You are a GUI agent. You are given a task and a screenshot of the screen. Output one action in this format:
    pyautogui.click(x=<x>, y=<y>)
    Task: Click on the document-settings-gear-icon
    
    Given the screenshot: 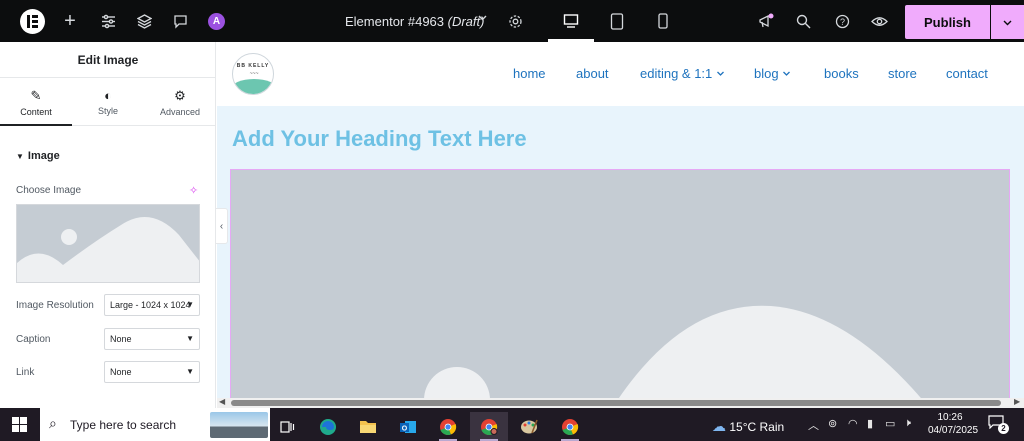 What is the action you would take?
    pyautogui.click(x=515, y=21)
    